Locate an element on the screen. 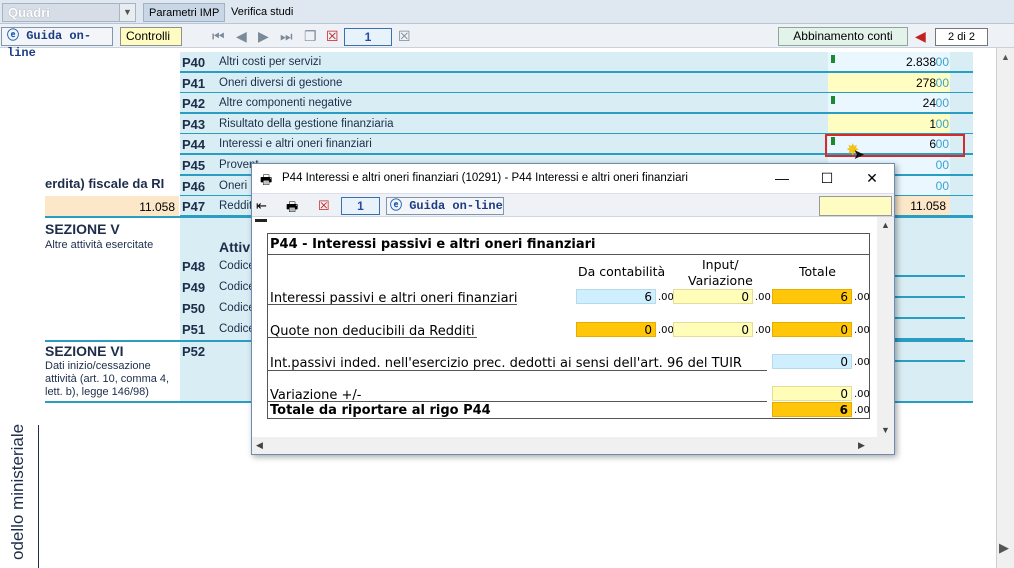 This screenshot has width=1014, height=568. controlli-button: Controlli is located at coordinates (151, 36).